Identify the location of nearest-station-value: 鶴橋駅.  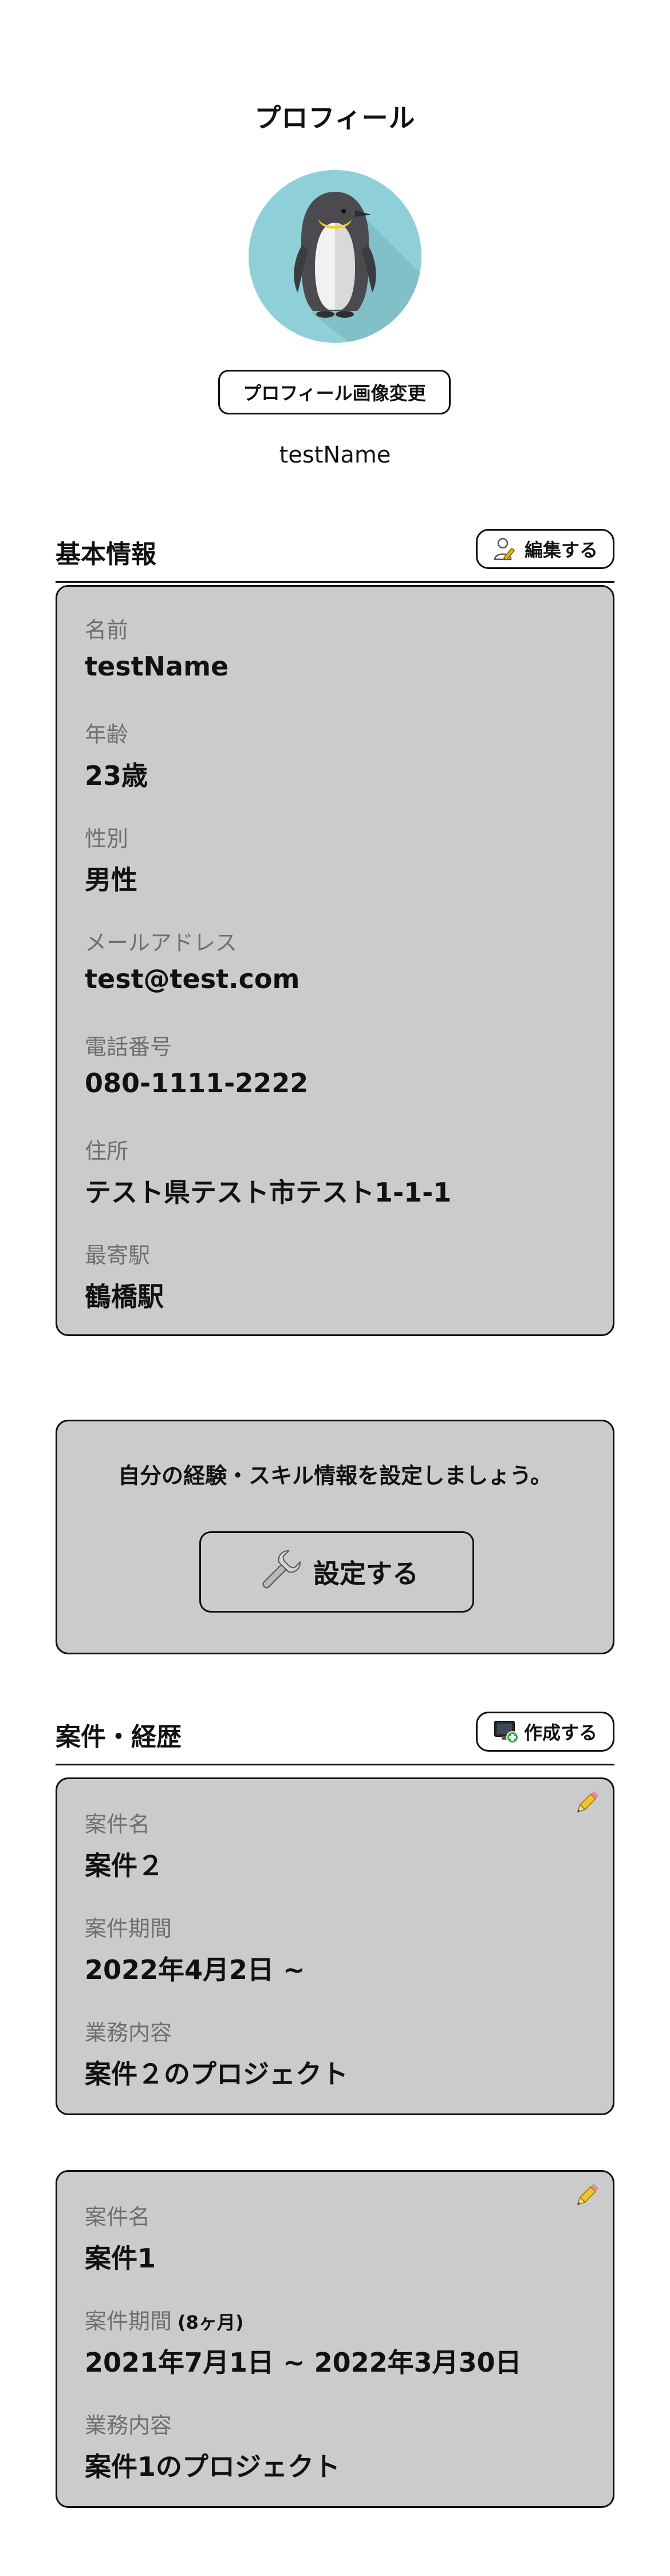
(124, 1296).